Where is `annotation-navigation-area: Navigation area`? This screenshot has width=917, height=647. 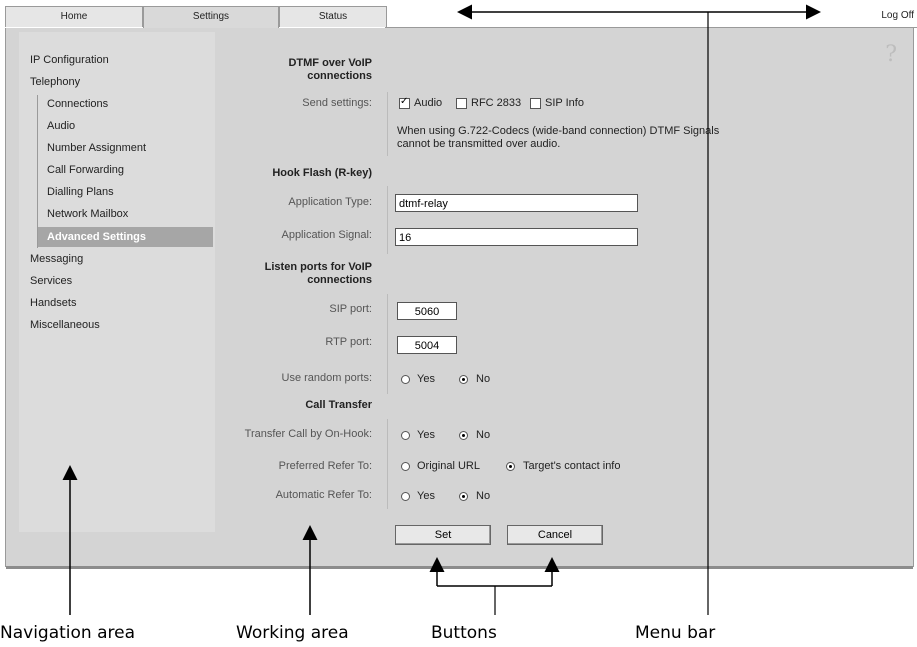 annotation-navigation-area: Navigation area is located at coordinates (68, 633).